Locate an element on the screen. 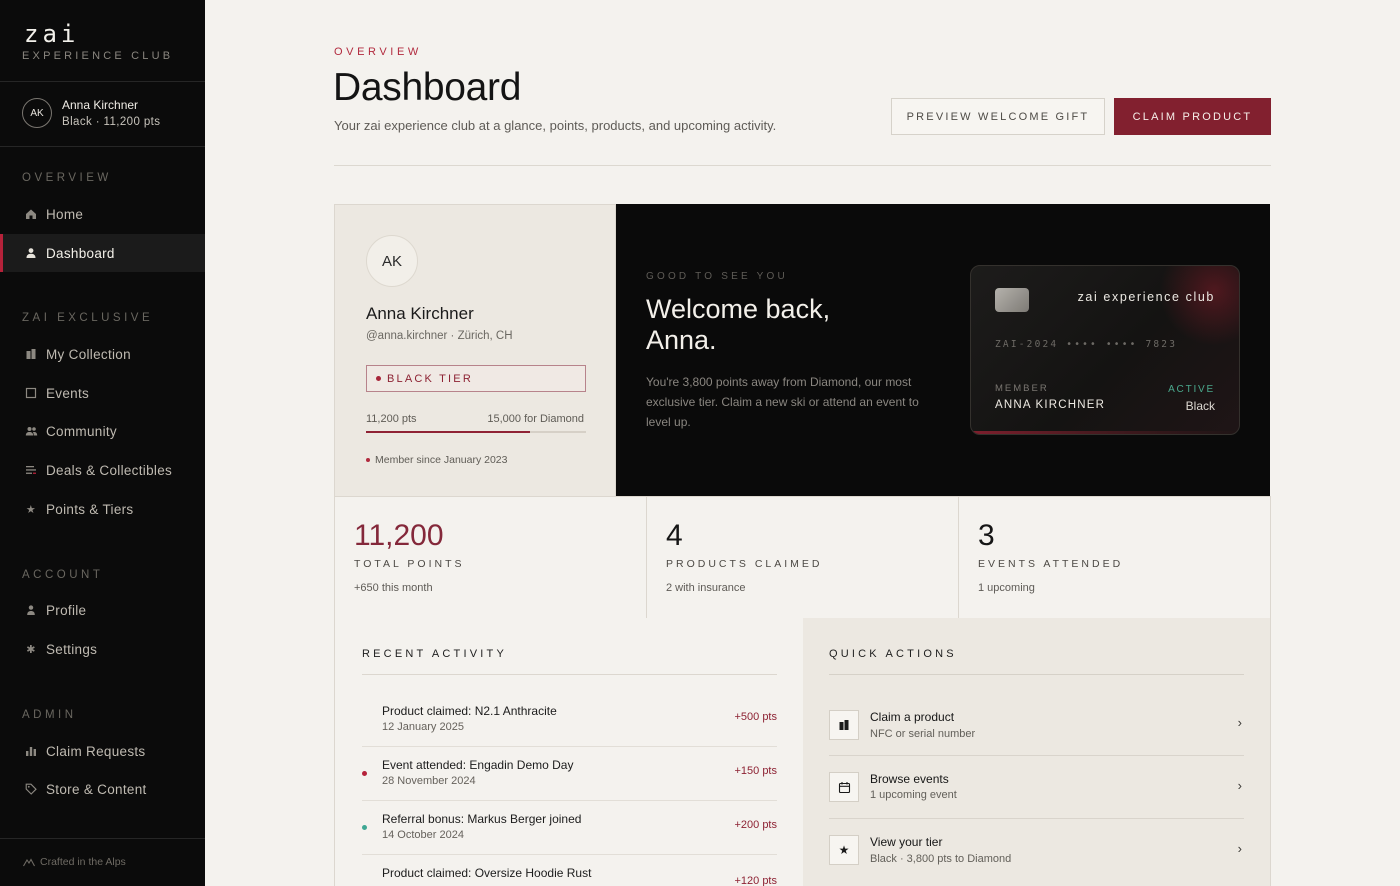 The image size is (1400, 886). stat-label: PRODUCTS CLAIMED is located at coordinates (744, 564).